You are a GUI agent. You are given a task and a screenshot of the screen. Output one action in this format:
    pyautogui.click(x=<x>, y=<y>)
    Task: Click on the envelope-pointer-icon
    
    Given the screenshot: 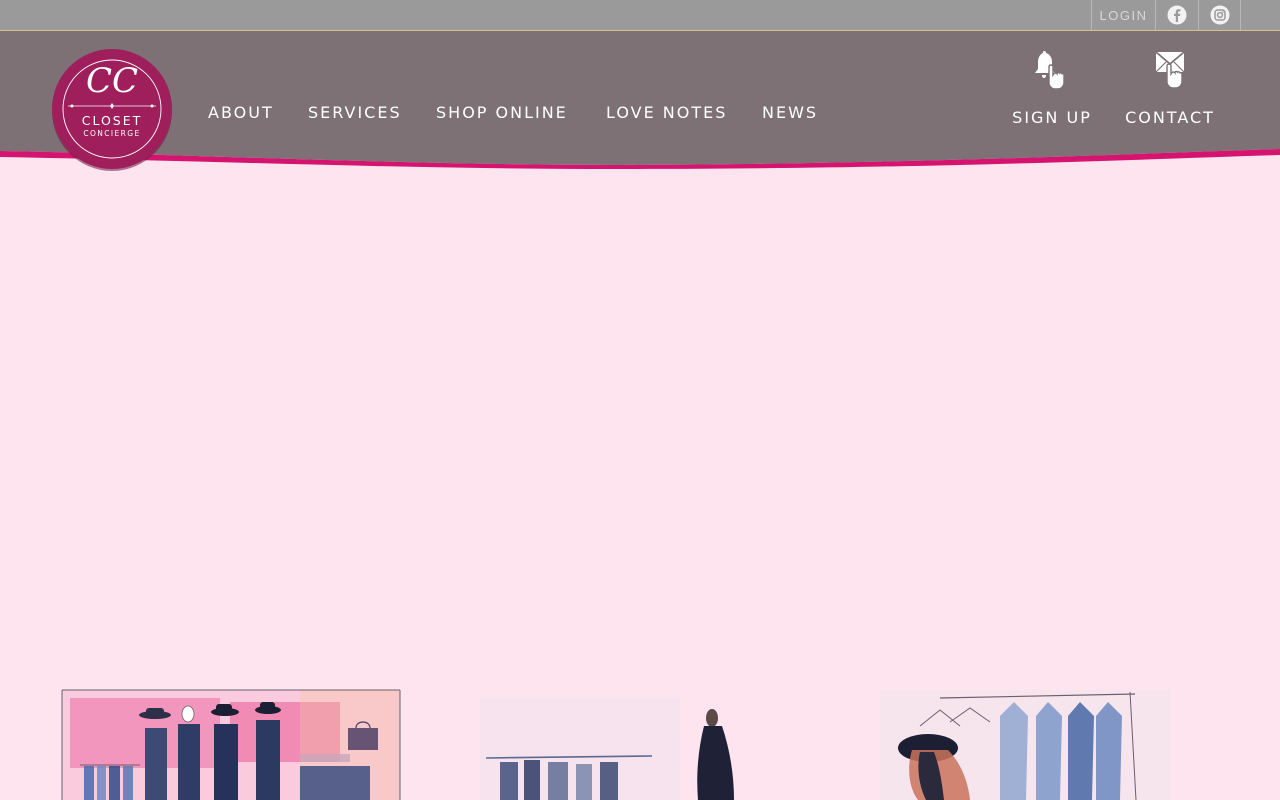 What is the action you would take?
    pyautogui.click(x=1170, y=70)
    